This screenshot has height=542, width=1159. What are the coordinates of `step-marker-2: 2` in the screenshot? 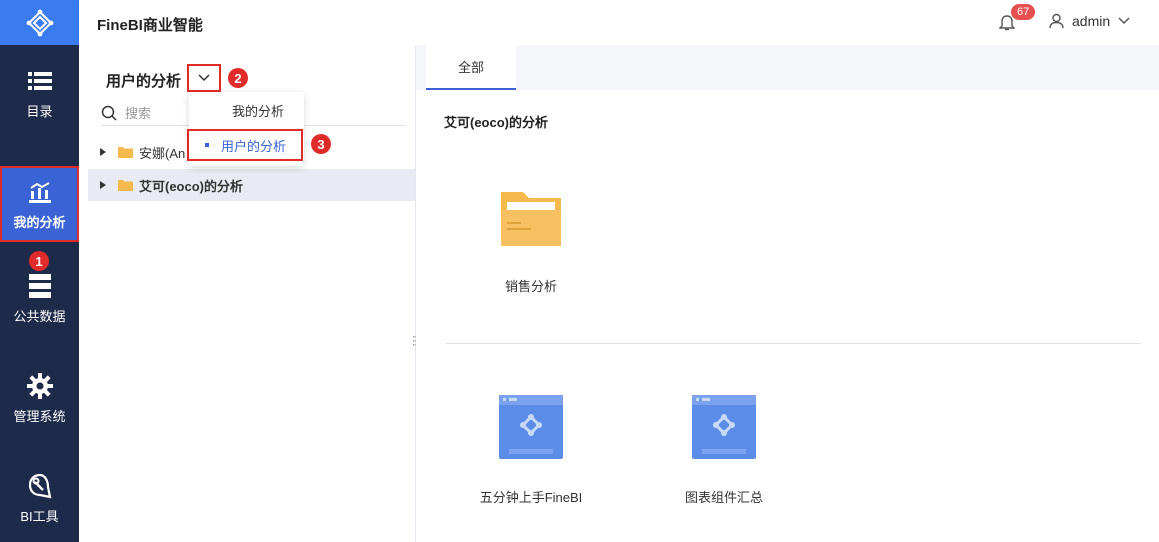 It's located at (238, 78).